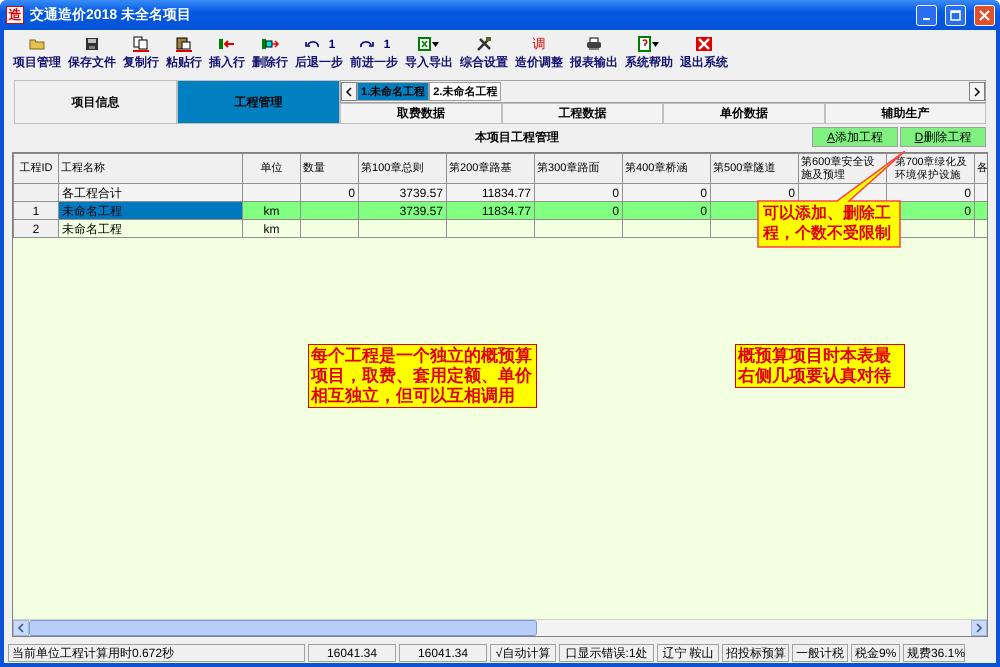 The image size is (1000, 667). I want to click on horizontal-scrollbar, so click(500, 627).